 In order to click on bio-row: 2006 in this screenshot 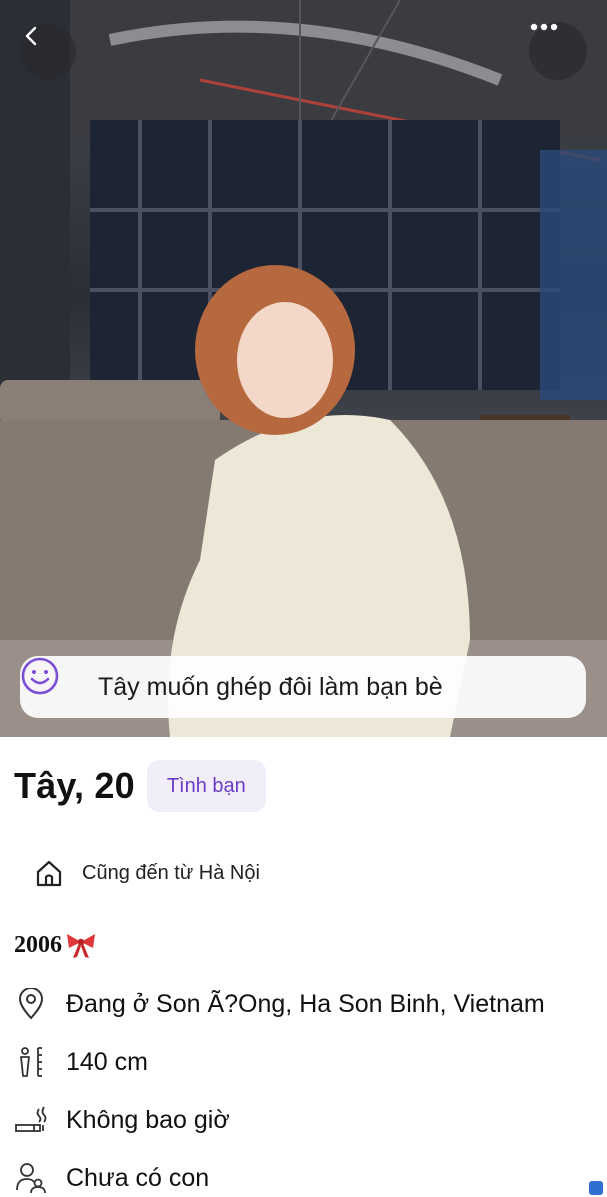, I will do `click(56, 945)`.